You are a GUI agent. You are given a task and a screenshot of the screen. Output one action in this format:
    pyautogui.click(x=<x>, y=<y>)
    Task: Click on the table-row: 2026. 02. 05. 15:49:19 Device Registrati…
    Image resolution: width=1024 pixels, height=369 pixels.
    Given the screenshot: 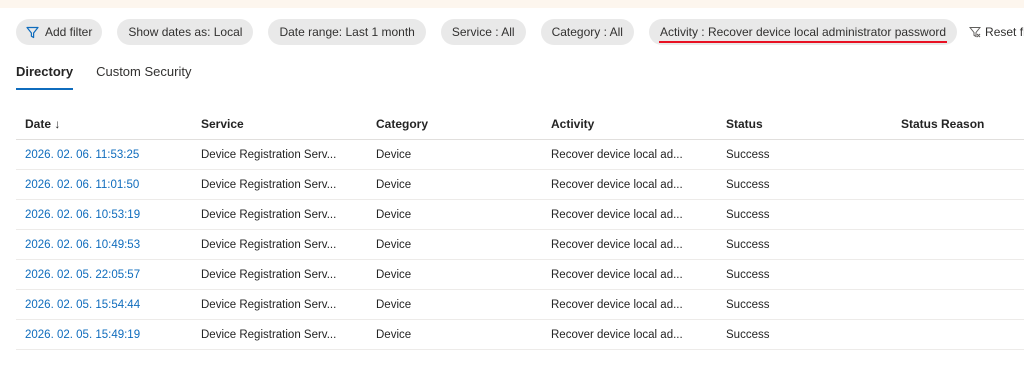 What is the action you would take?
    pyautogui.click(x=520, y=334)
    